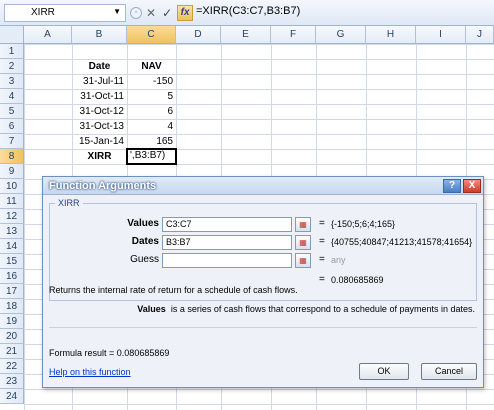  I want to click on values-result: {-150;5;6;4;165}, so click(363, 224).